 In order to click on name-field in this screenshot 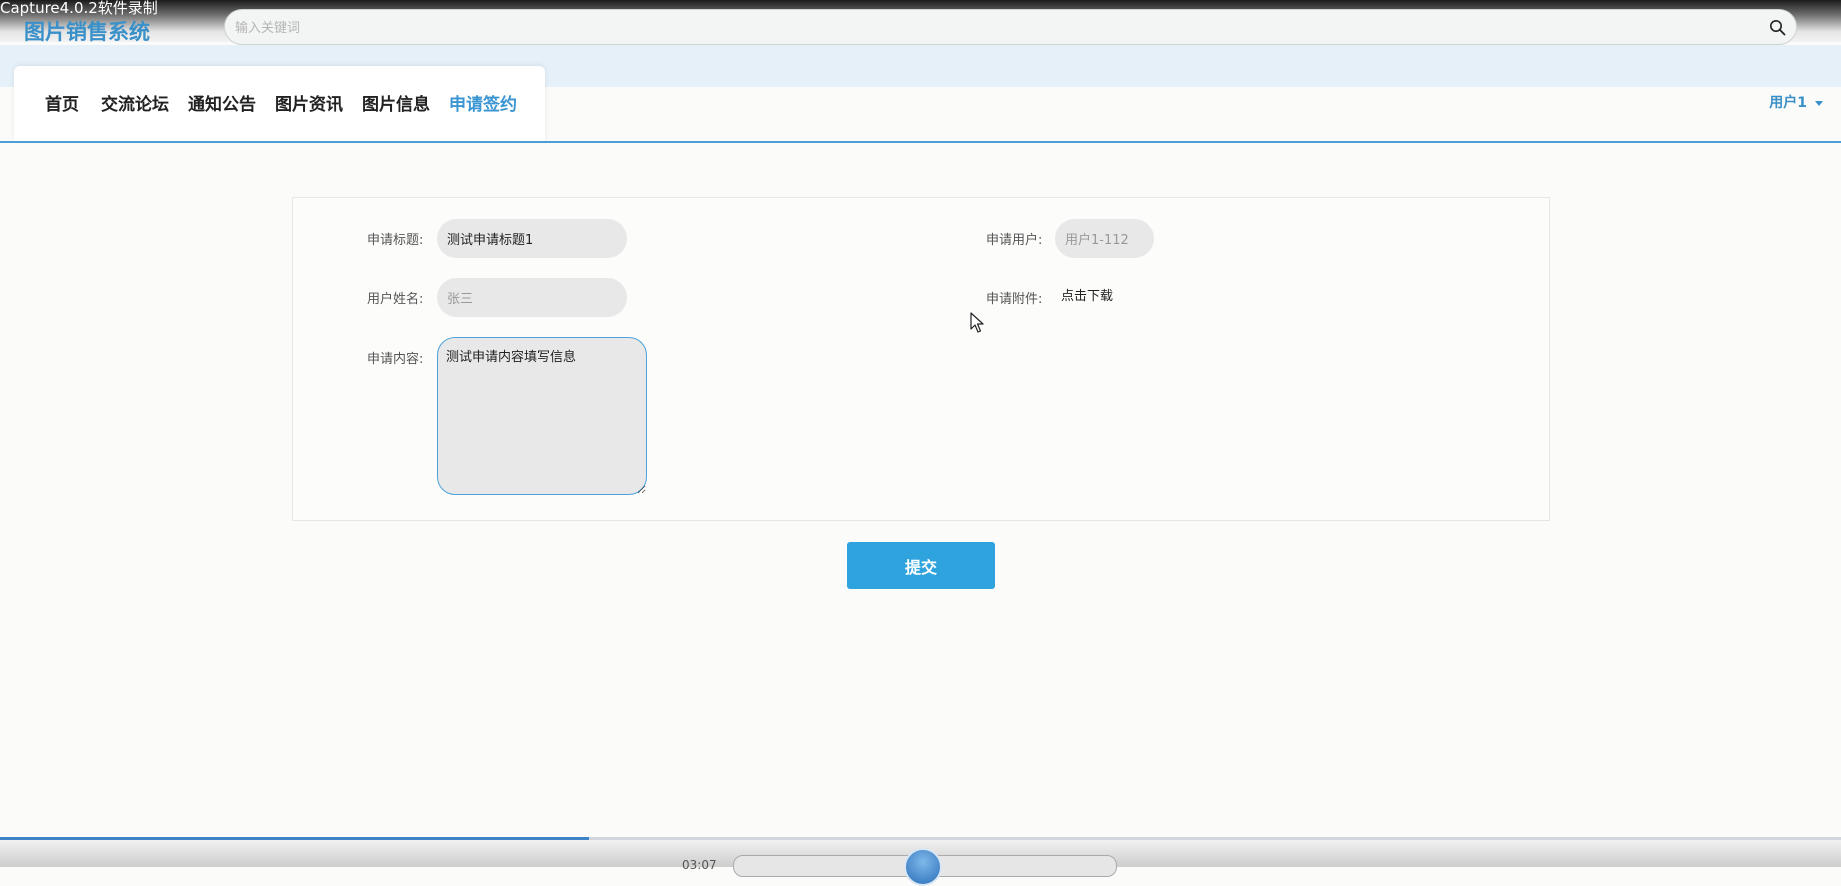, I will do `click(532, 297)`.